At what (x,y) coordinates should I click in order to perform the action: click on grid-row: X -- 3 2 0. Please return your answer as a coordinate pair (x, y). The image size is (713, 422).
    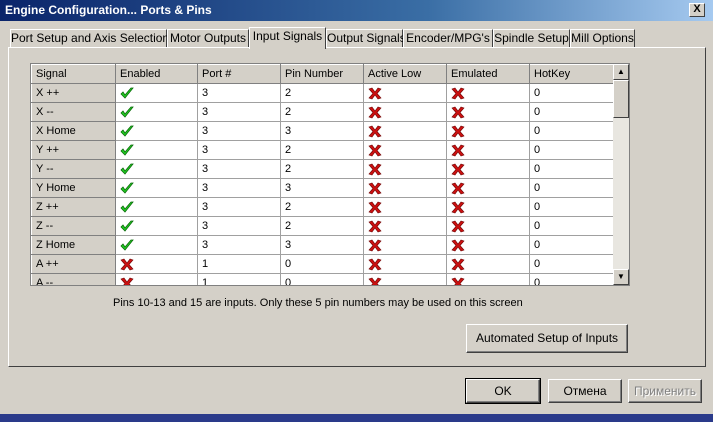
    Looking at the image, I should click on (323, 112).